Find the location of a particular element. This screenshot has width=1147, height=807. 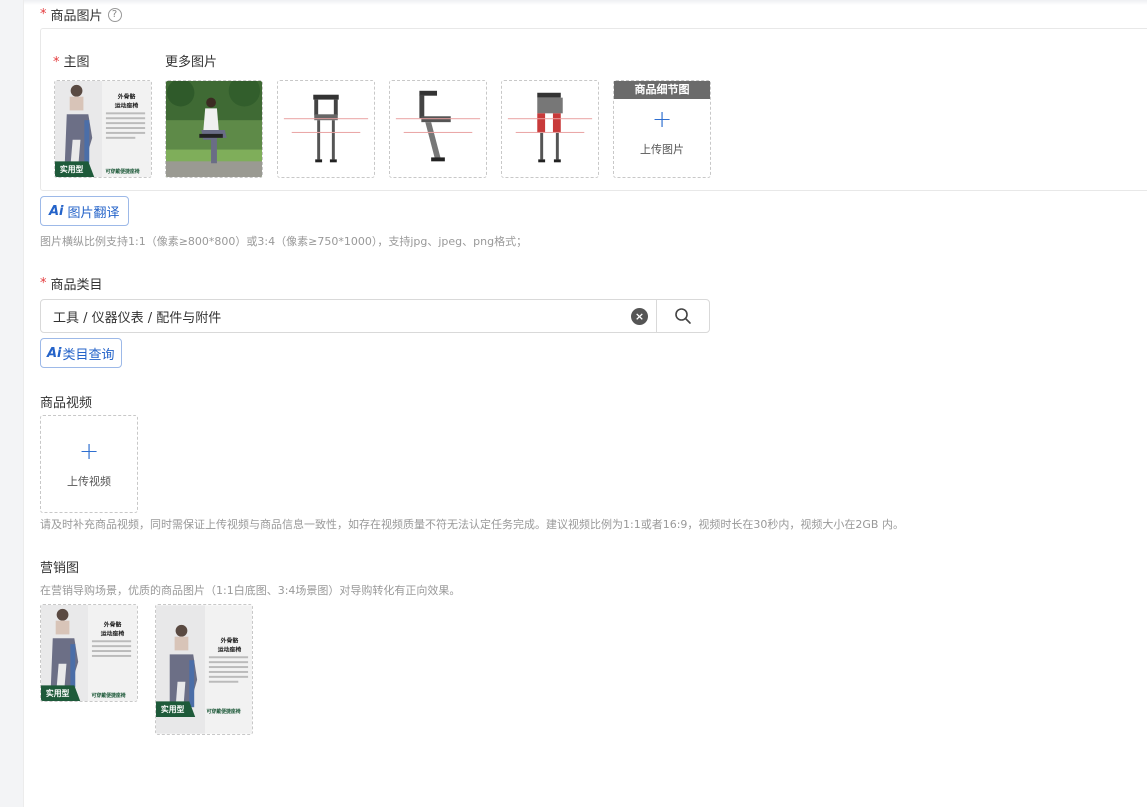

left-rail is located at coordinates (12, 403).